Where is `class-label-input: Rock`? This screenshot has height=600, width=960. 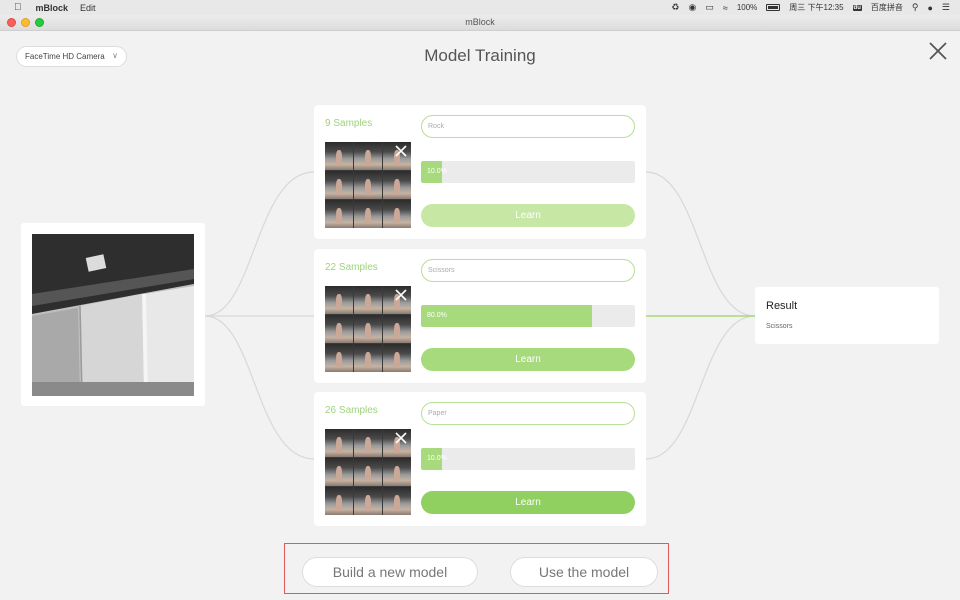 class-label-input: Rock is located at coordinates (528, 126).